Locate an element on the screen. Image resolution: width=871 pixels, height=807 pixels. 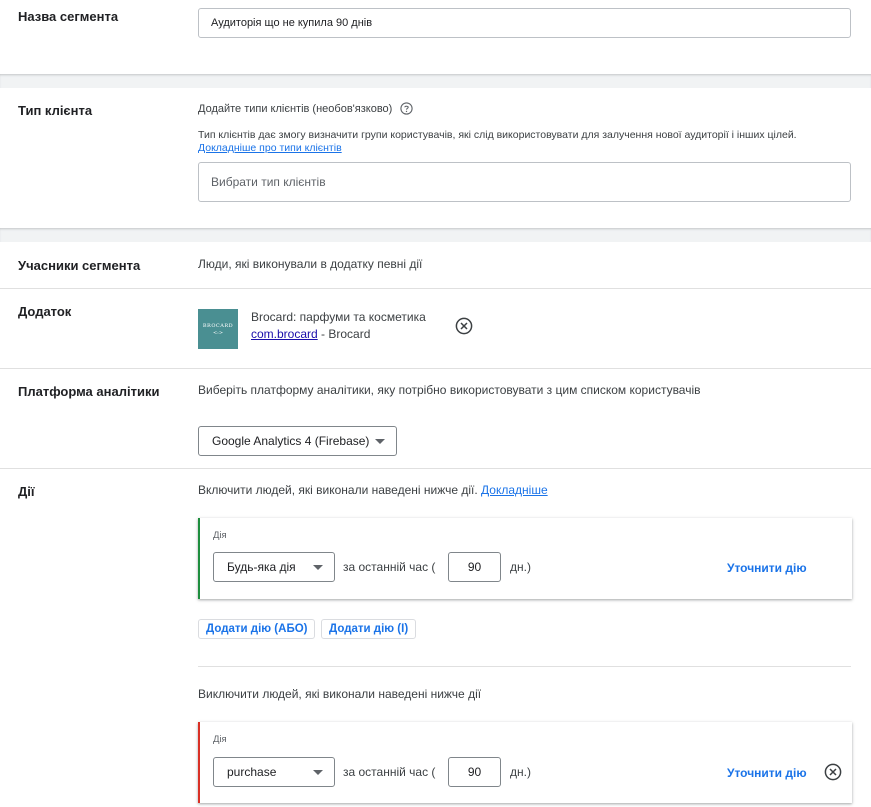
exclude-days-input: 90 is located at coordinates (474, 772).